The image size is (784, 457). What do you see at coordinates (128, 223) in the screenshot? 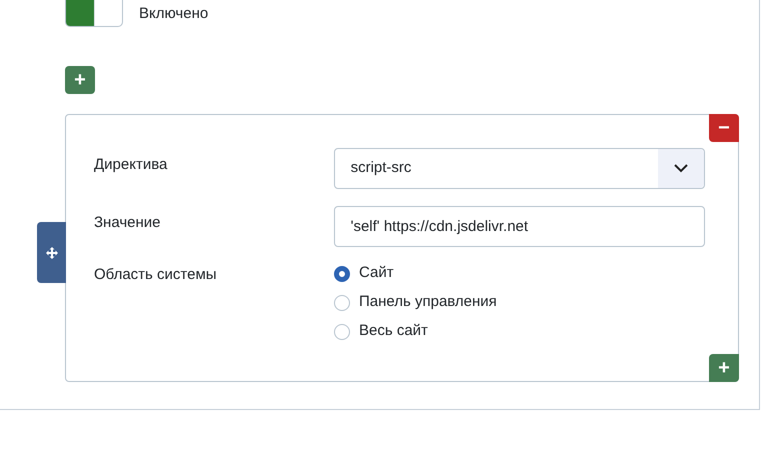
I see `field-label: Значение` at bounding box center [128, 223].